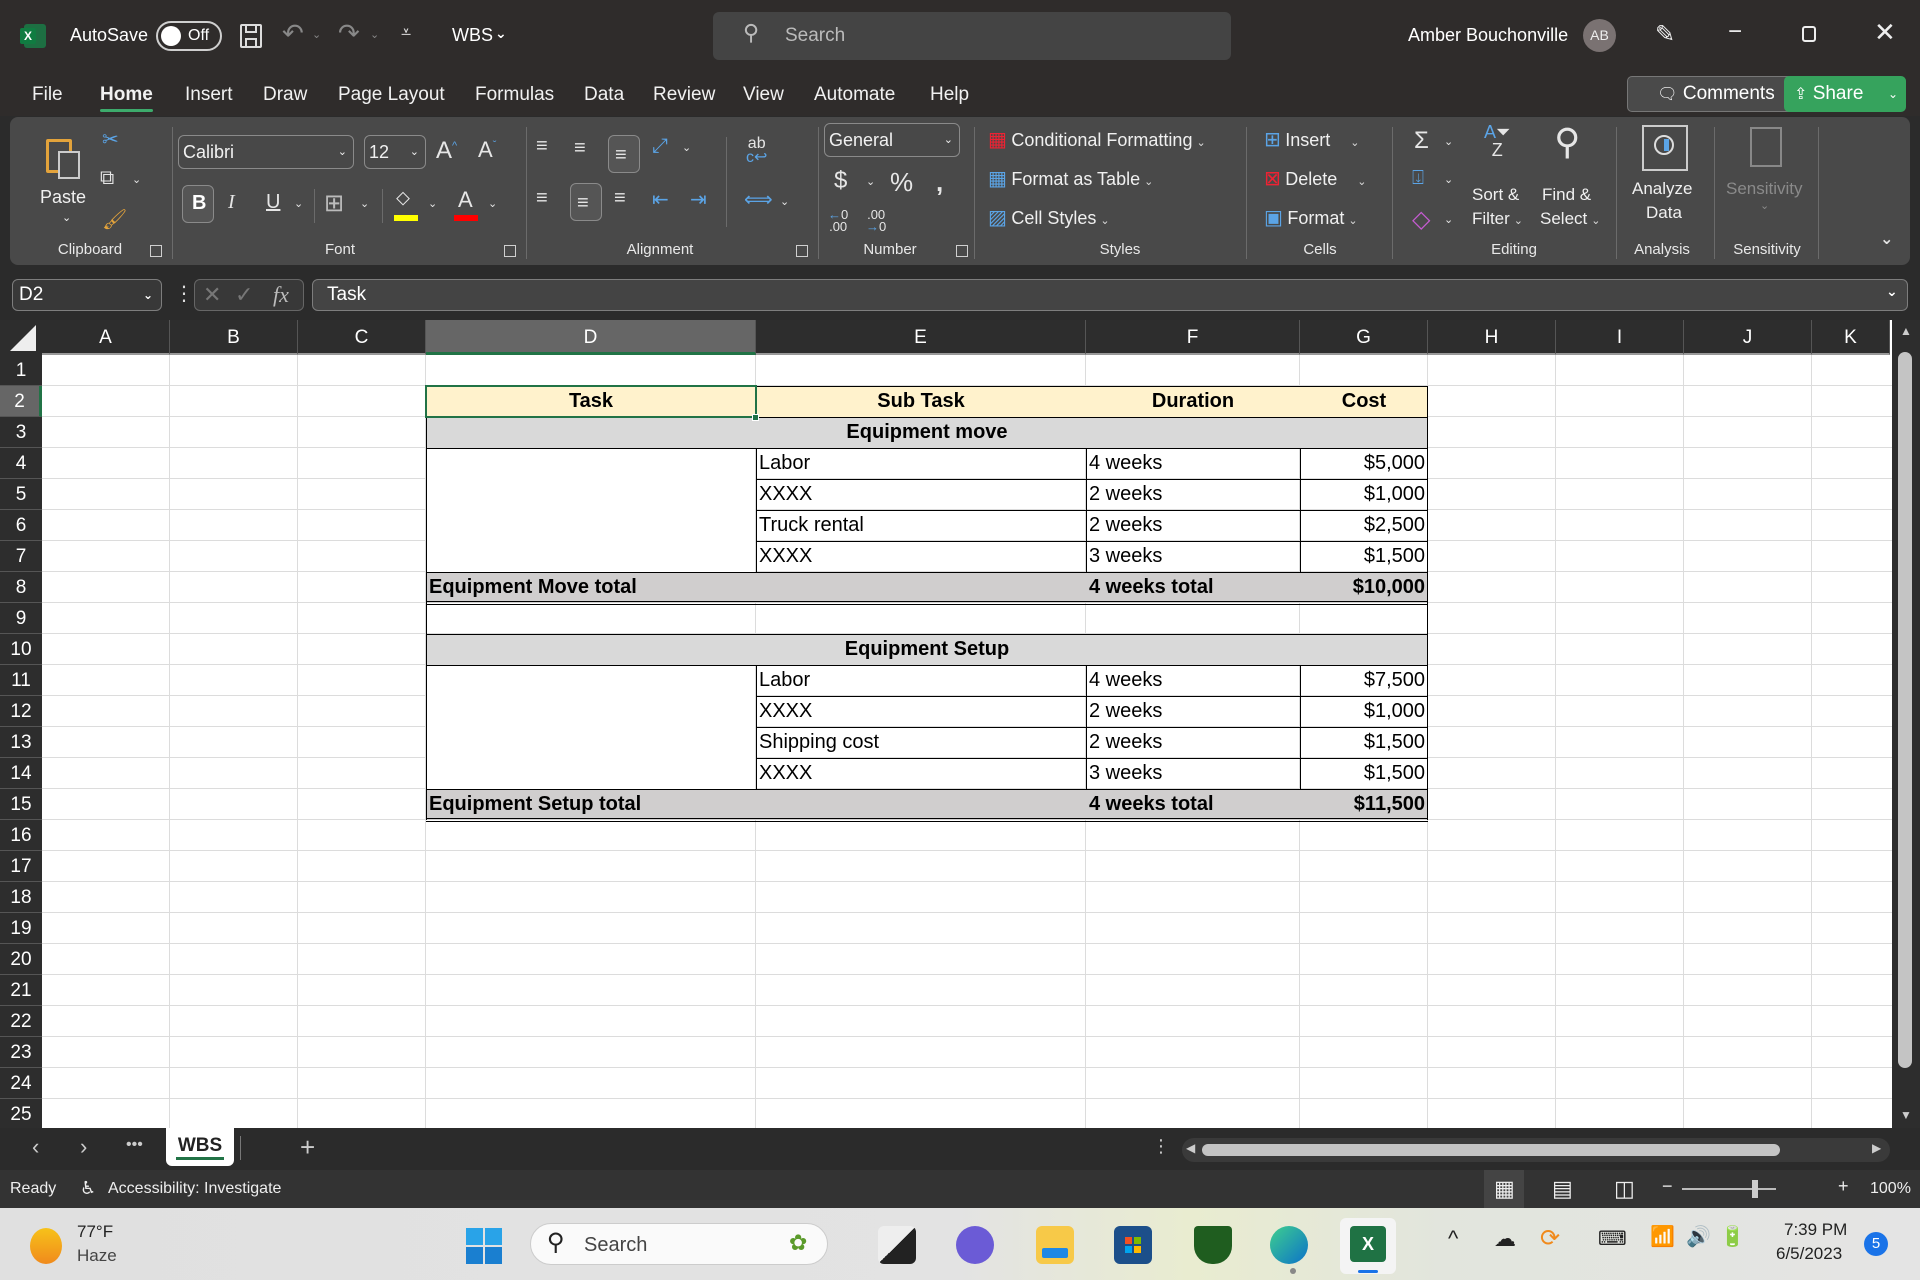 Image resolution: width=1920 pixels, height=1280 pixels. I want to click on row-header-24: 24, so click(21, 1083).